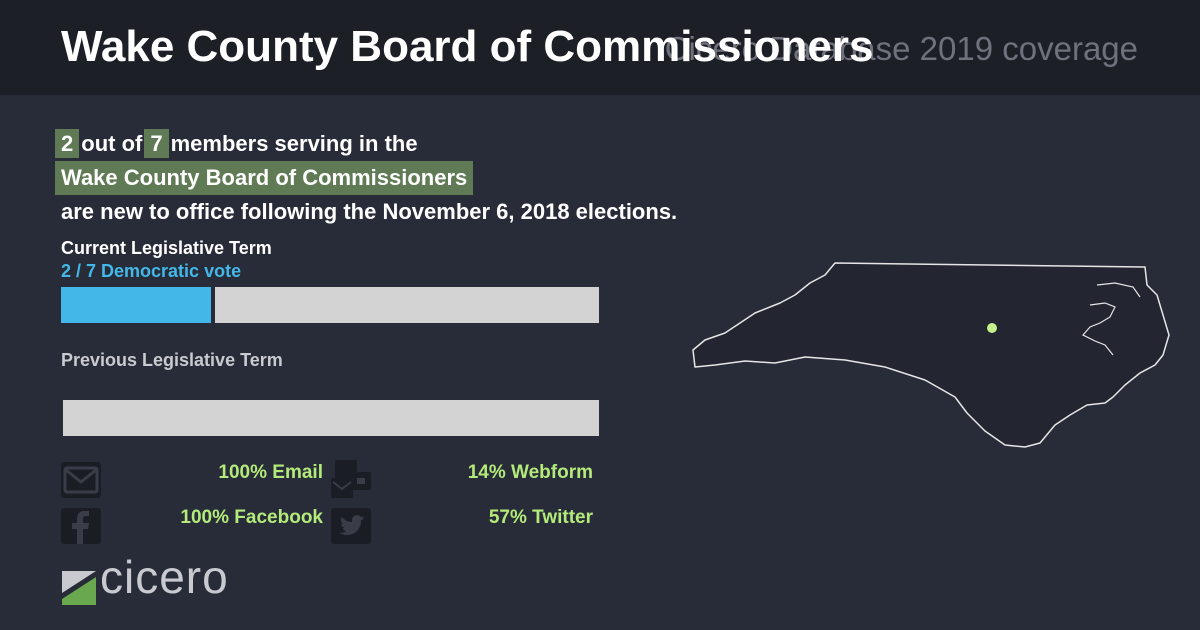 This screenshot has width=1200, height=630. What do you see at coordinates (406, 305) in the screenshot?
I see `current-other-segment` at bounding box center [406, 305].